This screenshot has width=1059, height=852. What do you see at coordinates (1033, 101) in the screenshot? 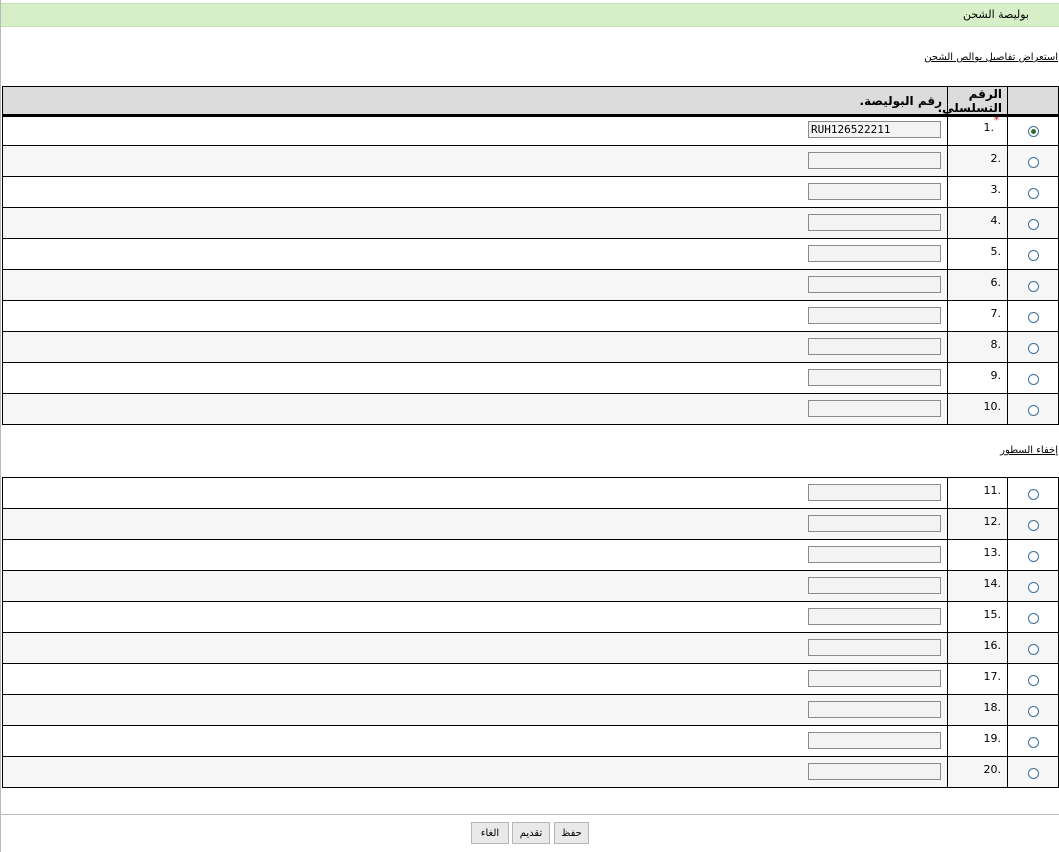
I see `header-select-cell` at bounding box center [1033, 101].